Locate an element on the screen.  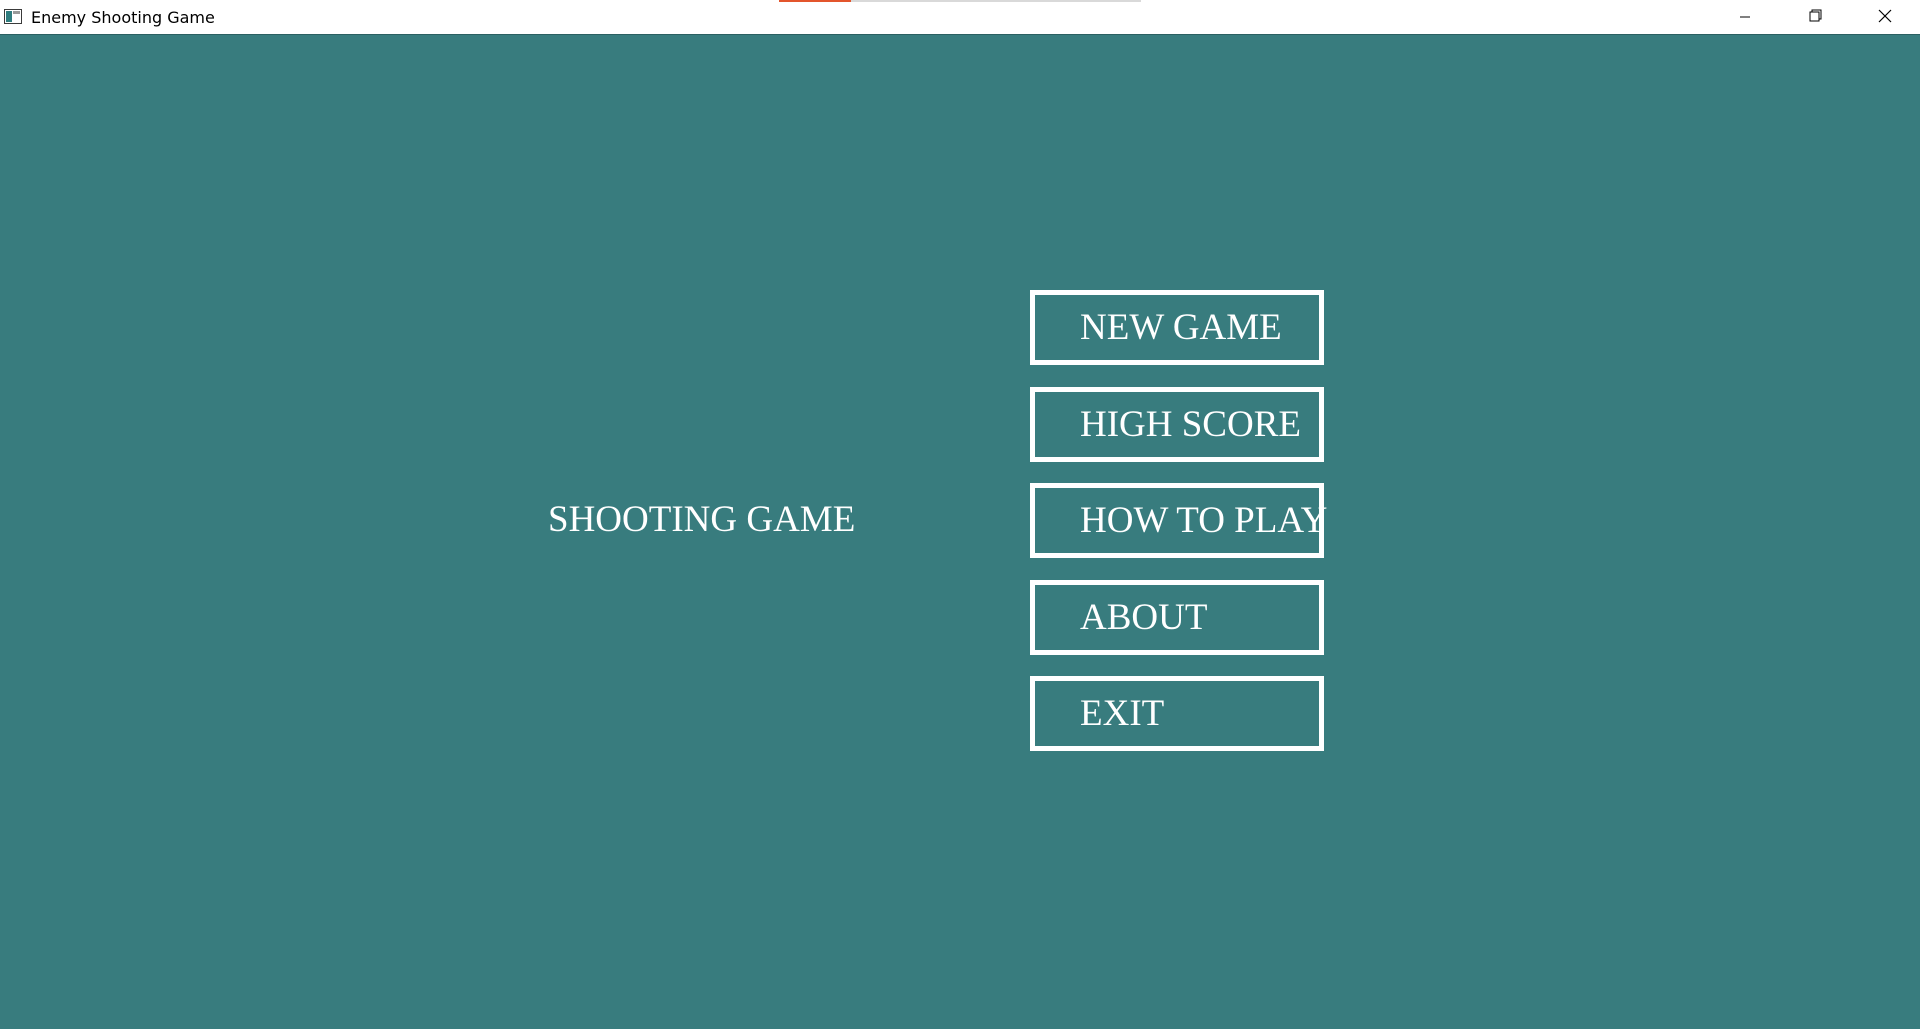
restore-icon is located at coordinates (1815, 15).